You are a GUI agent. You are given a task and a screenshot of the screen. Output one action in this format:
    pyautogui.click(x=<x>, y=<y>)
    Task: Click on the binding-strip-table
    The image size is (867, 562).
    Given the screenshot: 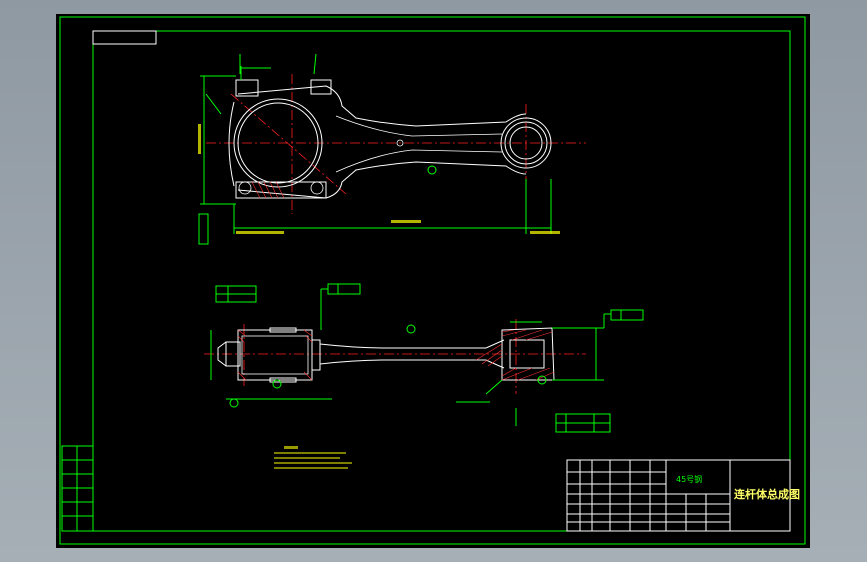 What is the action you would take?
    pyautogui.click(x=77, y=488)
    